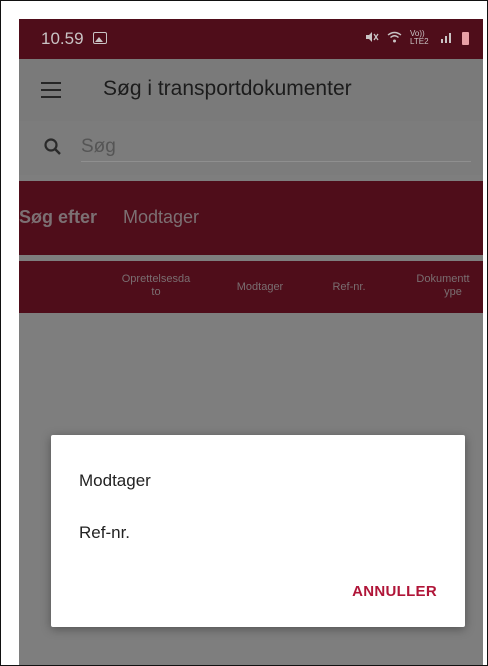  What do you see at coordinates (51, 90) in the screenshot?
I see `hamburger-menu-icon` at bounding box center [51, 90].